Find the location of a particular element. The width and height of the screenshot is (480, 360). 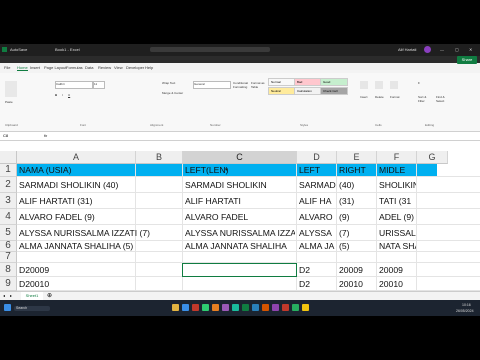

cell-a9: D20010 is located at coordinates (76, 284).